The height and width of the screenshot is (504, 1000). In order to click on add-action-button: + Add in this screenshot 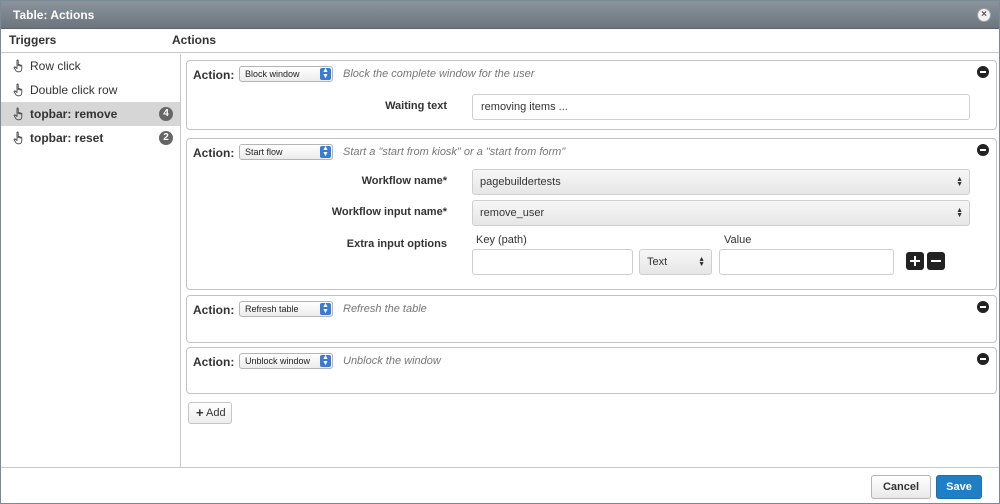, I will do `click(210, 413)`.